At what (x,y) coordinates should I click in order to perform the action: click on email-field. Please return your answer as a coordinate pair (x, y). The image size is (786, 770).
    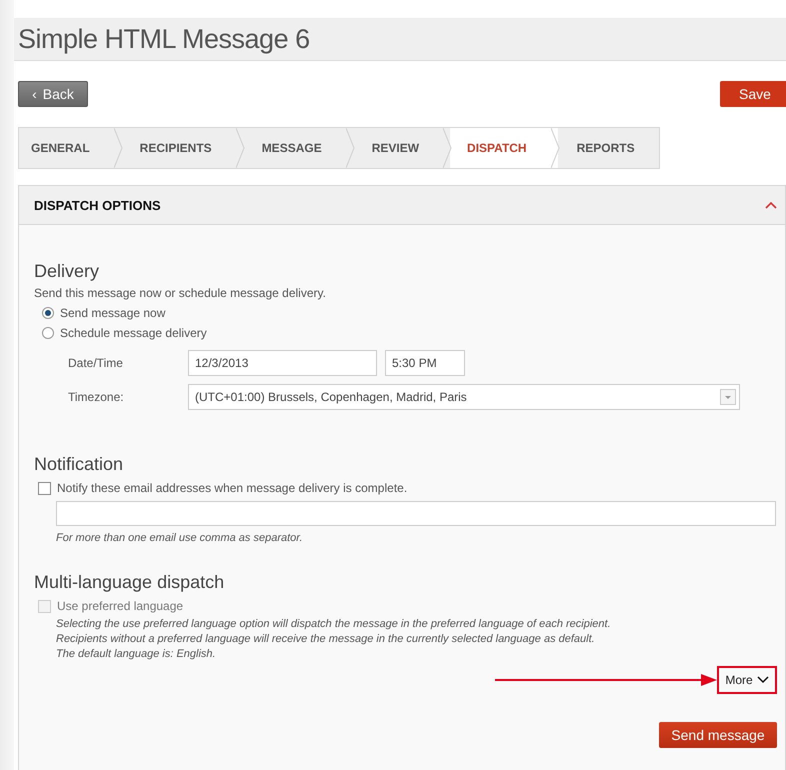
    Looking at the image, I should click on (416, 513).